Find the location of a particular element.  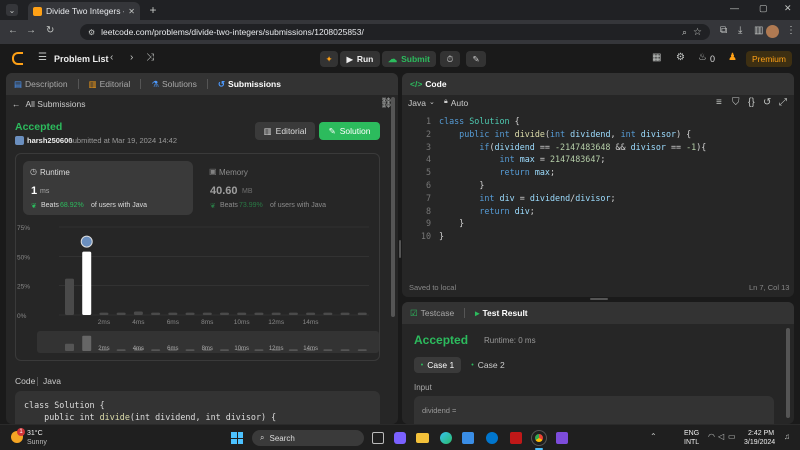

file-explorer-icon is located at coordinates (422, 438).